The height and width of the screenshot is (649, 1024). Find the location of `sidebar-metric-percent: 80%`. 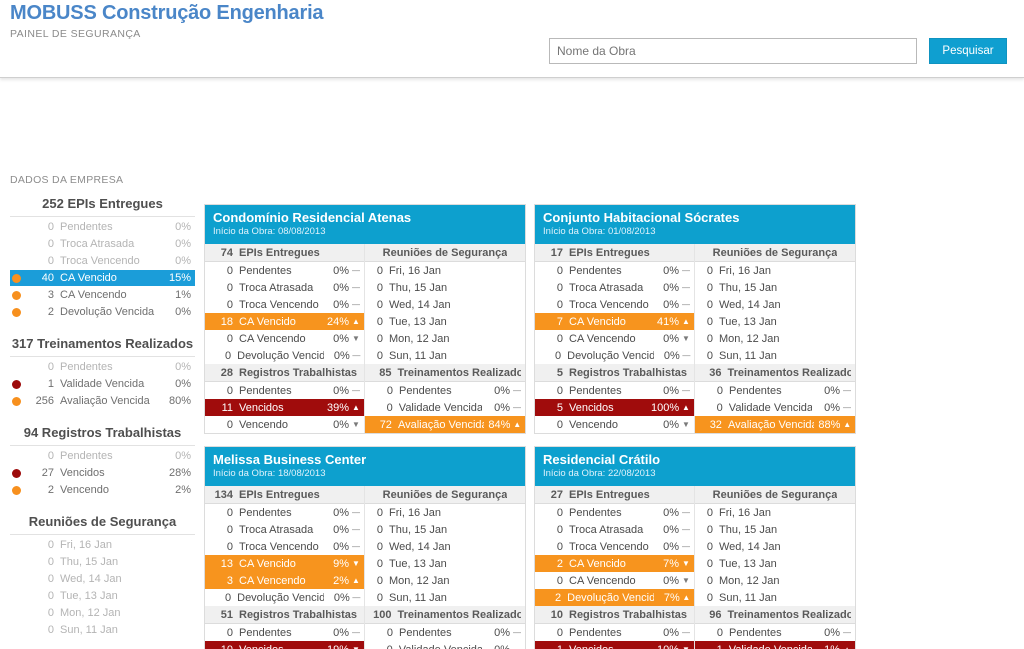

sidebar-metric-percent: 80% is located at coordinates (179, 401).